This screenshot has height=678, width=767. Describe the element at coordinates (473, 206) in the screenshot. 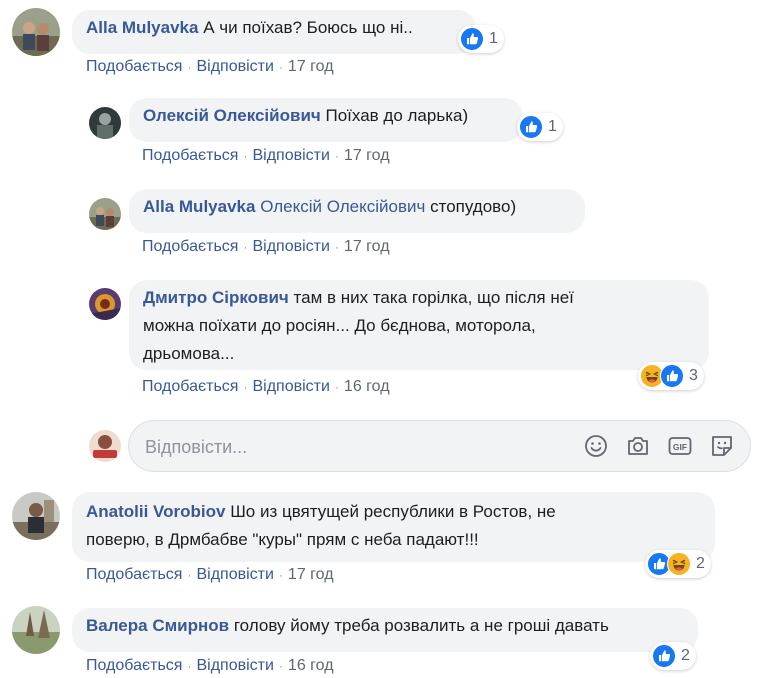

I see `comment-text: стопудово)` at that location.